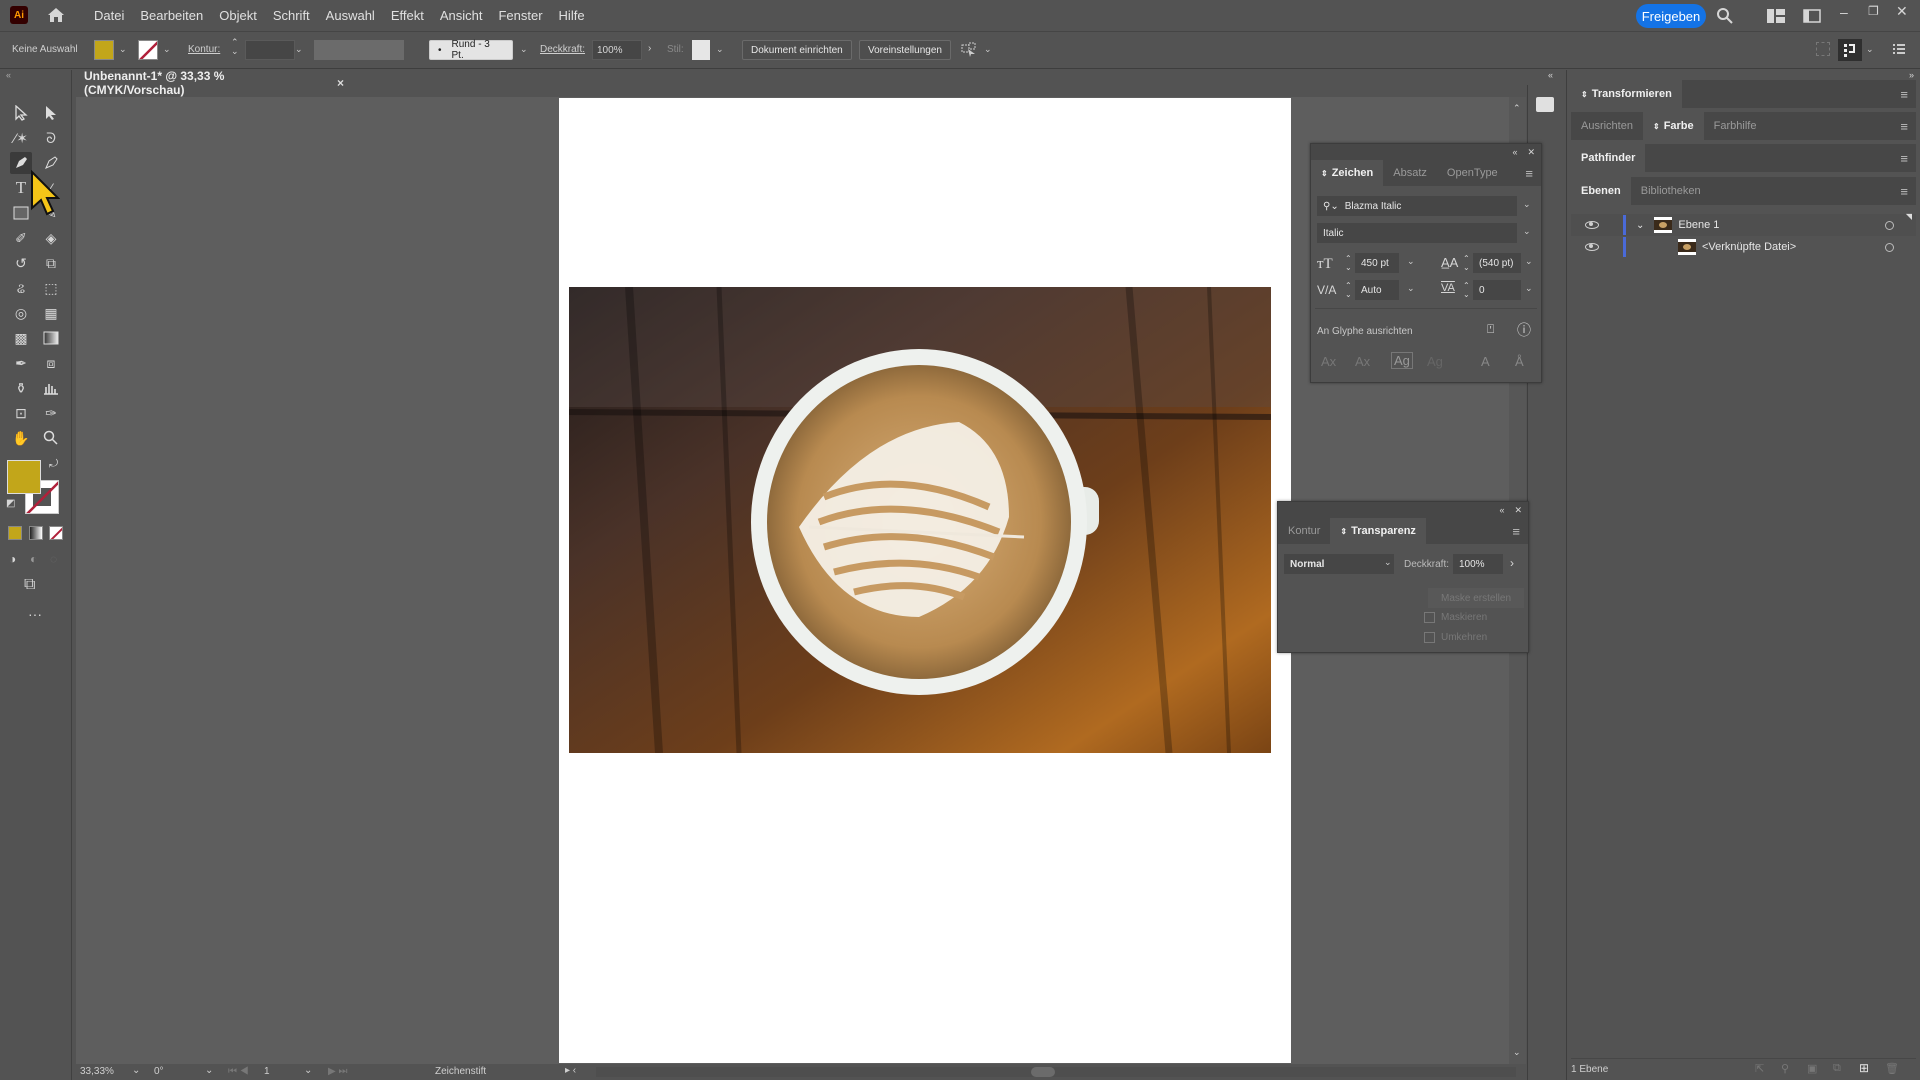 Image resolution: width=1920 pixels, height=1080 pixels. I want to click on change-screen-mode-icon: ⧉, so click(29, 585).